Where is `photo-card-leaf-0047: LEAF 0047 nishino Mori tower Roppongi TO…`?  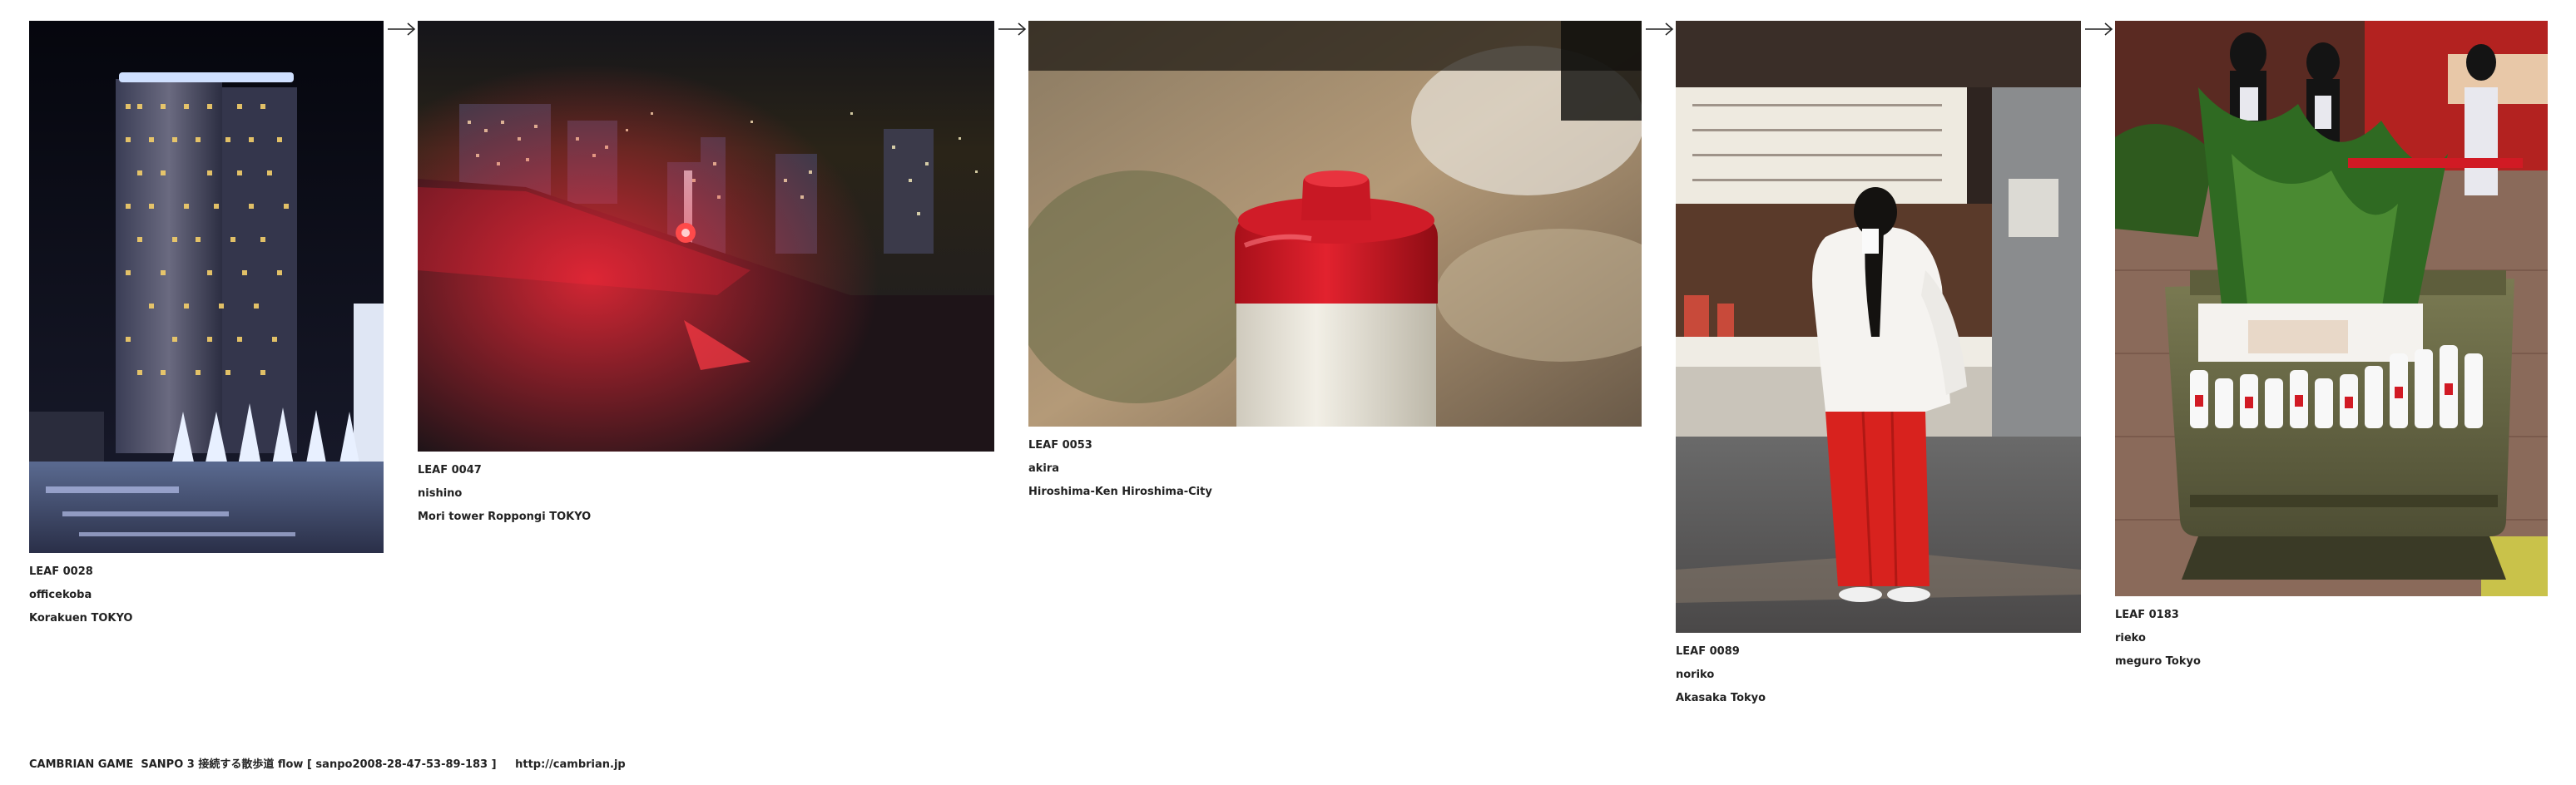
photo-card-leaf-0047: LEAF 0047 nishino Mori tower Roppongi TO… is located at coordinates (706, 275).